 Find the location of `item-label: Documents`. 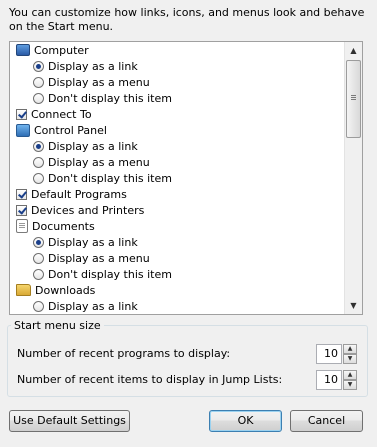

item-label: Documents is located at coordinates (63, 226).